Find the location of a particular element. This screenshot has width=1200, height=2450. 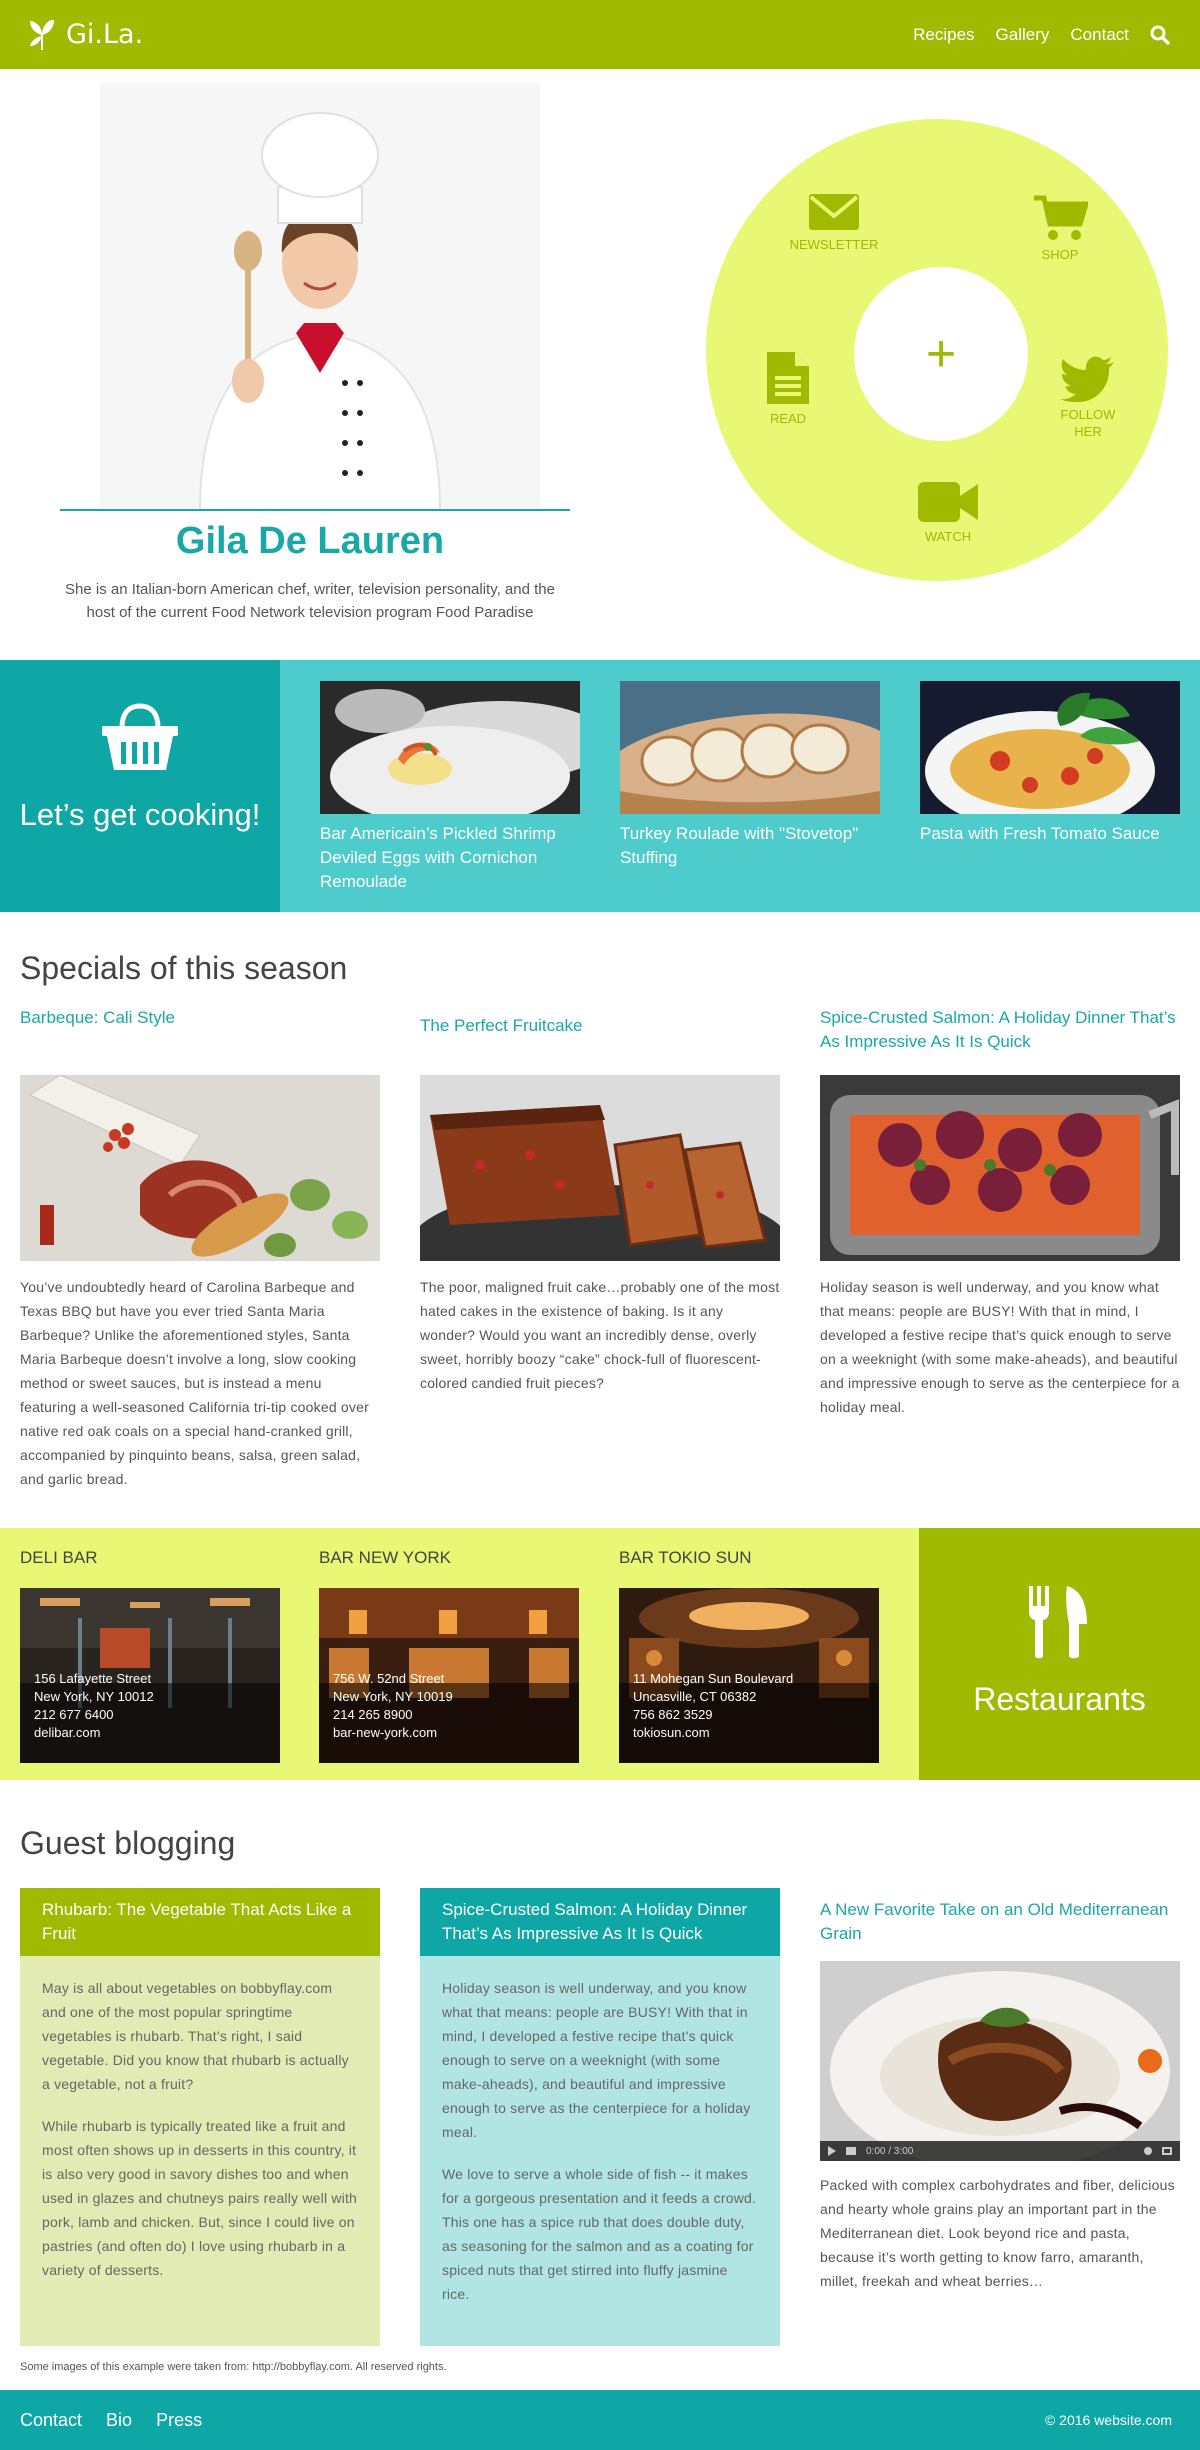

basket-icon is located at coordinates (140, 736).